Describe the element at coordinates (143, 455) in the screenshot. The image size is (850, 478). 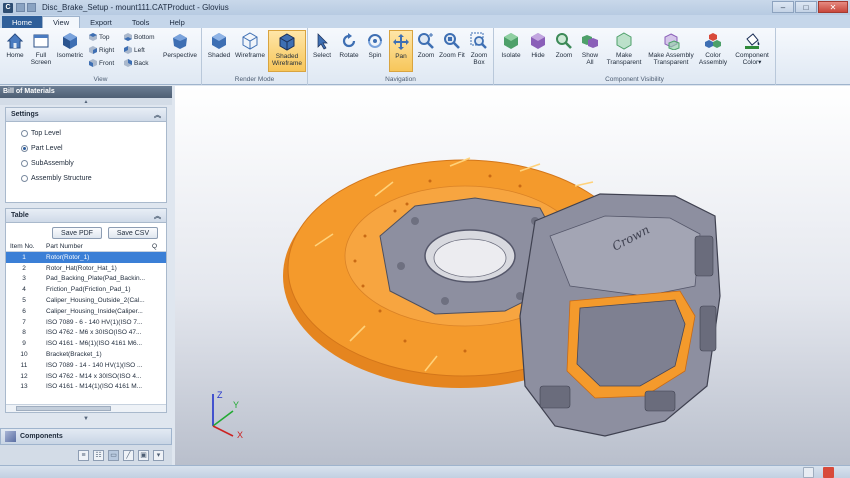
I see `properties-icon: ▣` at that location.